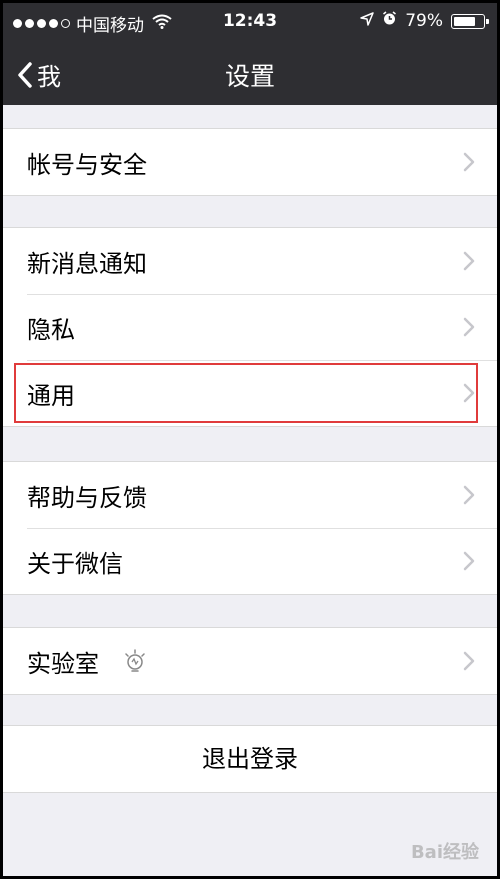 Image resolution: width=500 pixels, height=879 pixels. I want to click on row-label: 隐私, so click(51, 329).